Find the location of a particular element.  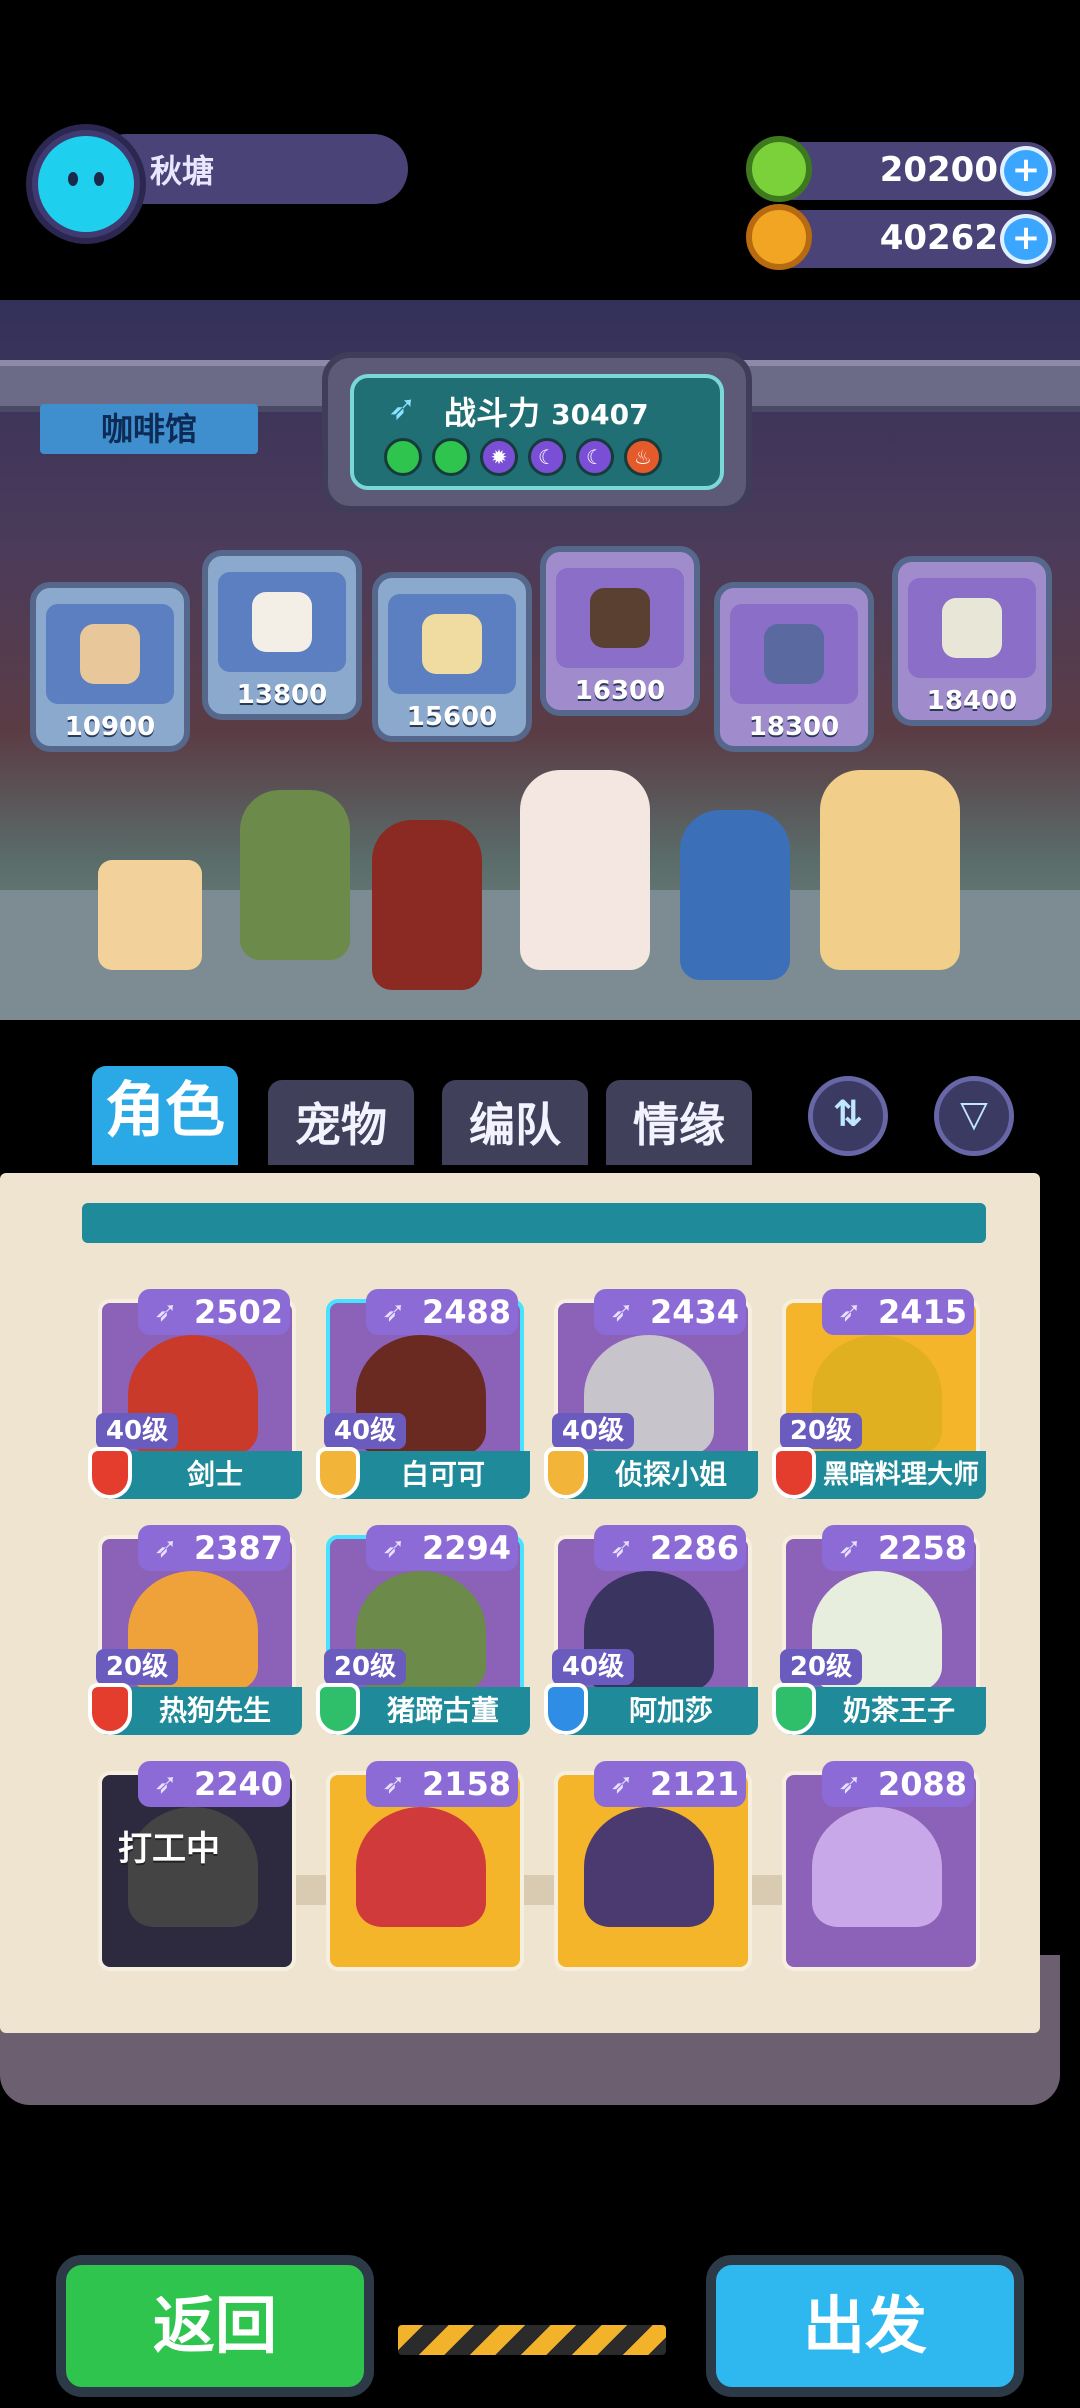

power-badge: ➶ 2502 is located at coordinates (214, 1312).